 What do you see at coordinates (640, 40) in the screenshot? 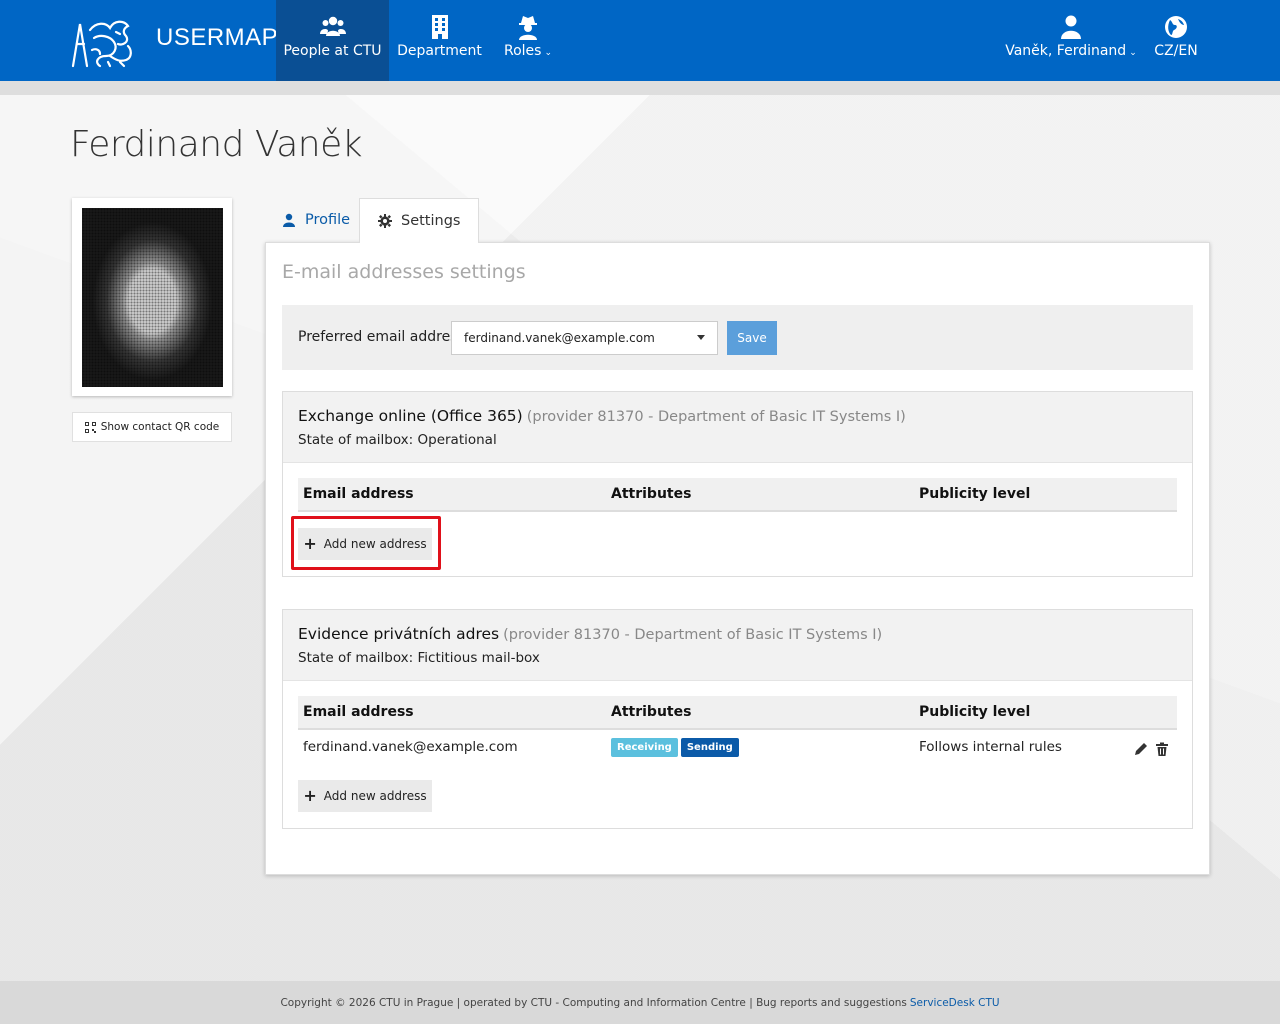
I see `top-navbar: USERMAP People at CTU Department Roles⌄` at bounding box center [640, 40].